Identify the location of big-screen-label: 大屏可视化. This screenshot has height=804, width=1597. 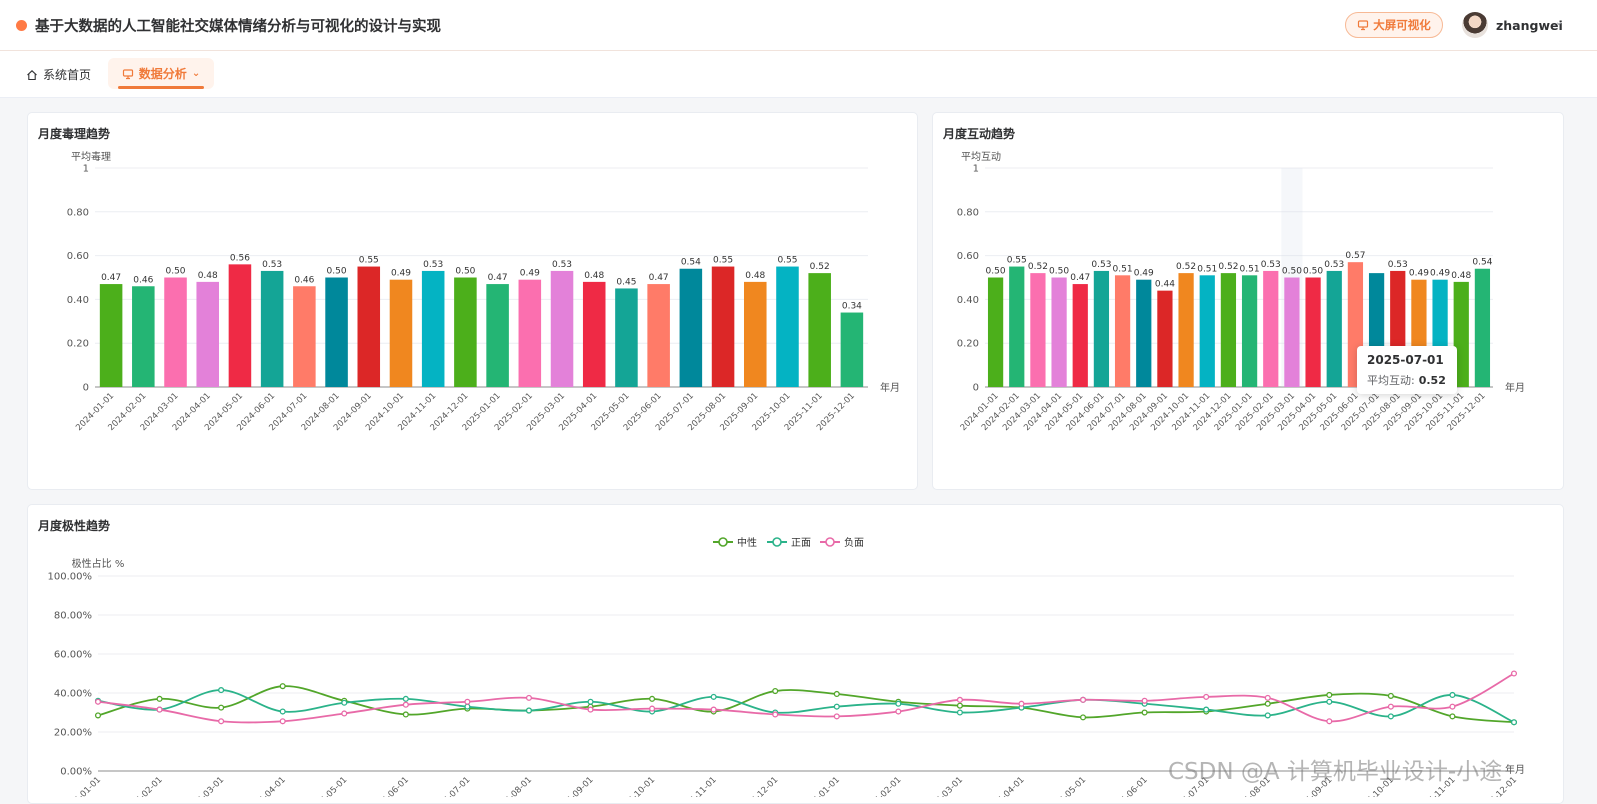
(1402, 25).